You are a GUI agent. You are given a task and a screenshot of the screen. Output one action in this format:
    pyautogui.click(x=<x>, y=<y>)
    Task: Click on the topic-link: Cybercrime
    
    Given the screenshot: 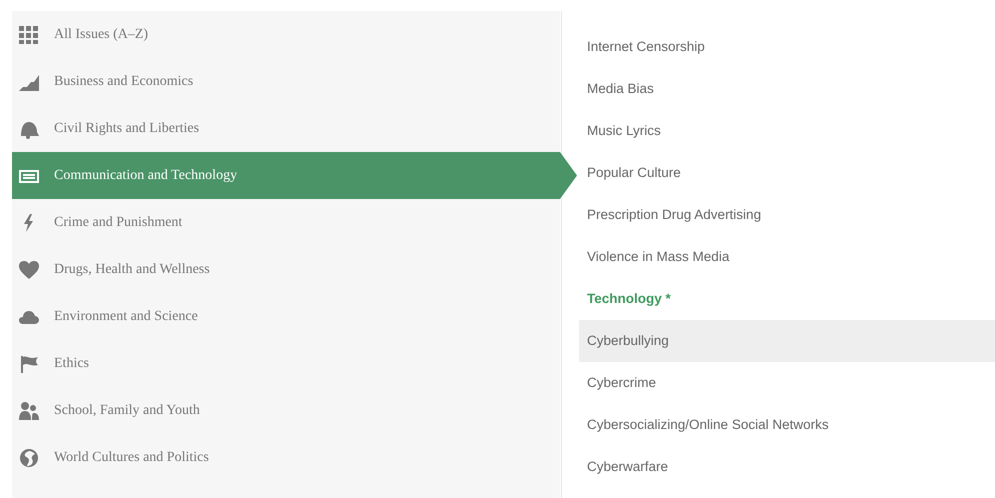 What is the action you would take?
    pyautogui.click(x=787, y=383)
    